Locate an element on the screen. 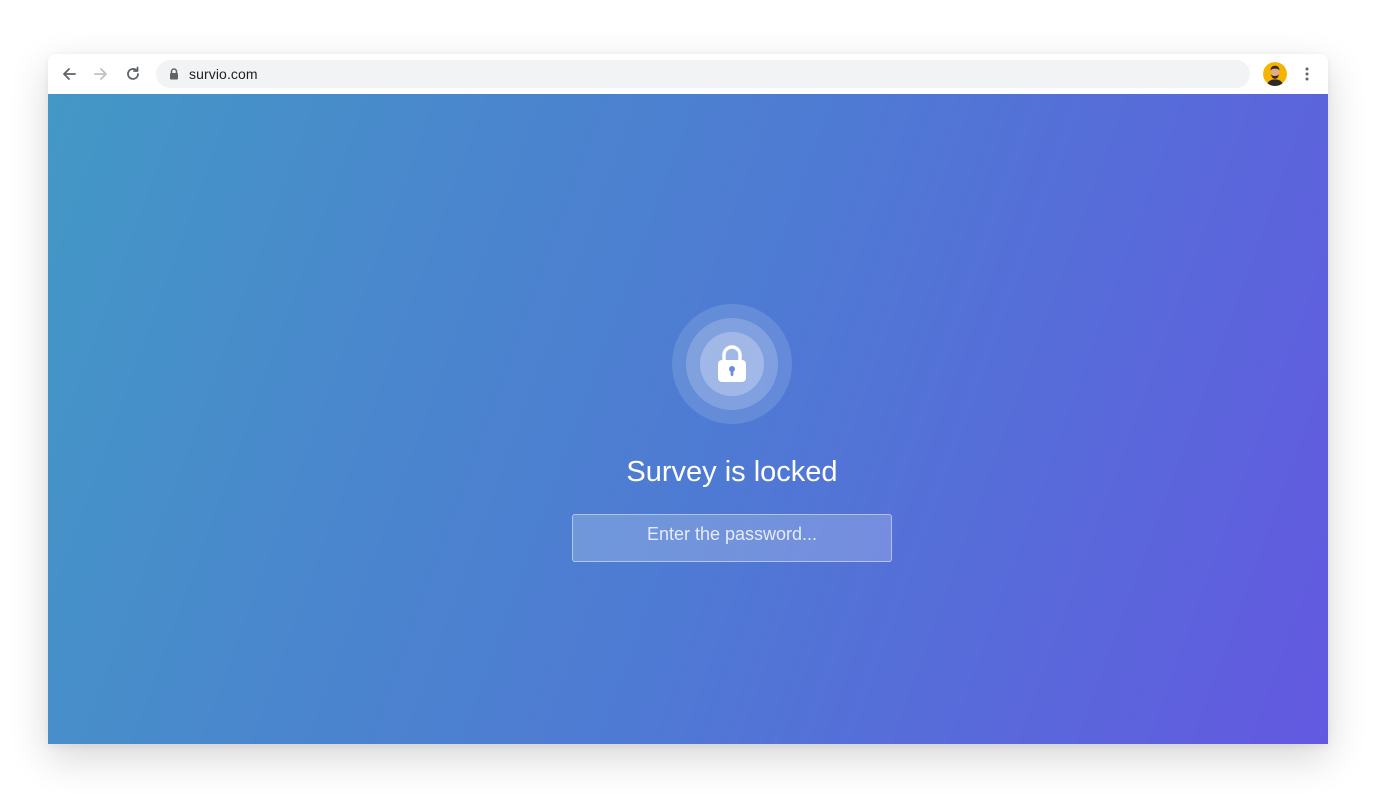 The height and width of the screenshot is (809, 1376). browser-menu-button is located at coordinates (1307, 74).